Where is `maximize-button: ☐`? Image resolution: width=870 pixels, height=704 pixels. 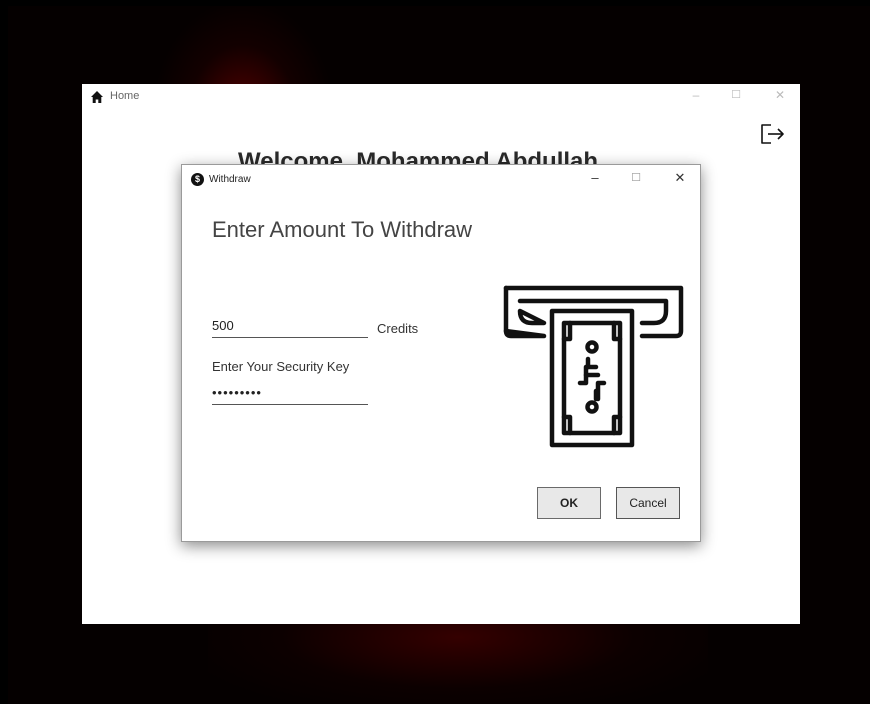
maximize-button: ☐ is located at coordinates (736, 94).